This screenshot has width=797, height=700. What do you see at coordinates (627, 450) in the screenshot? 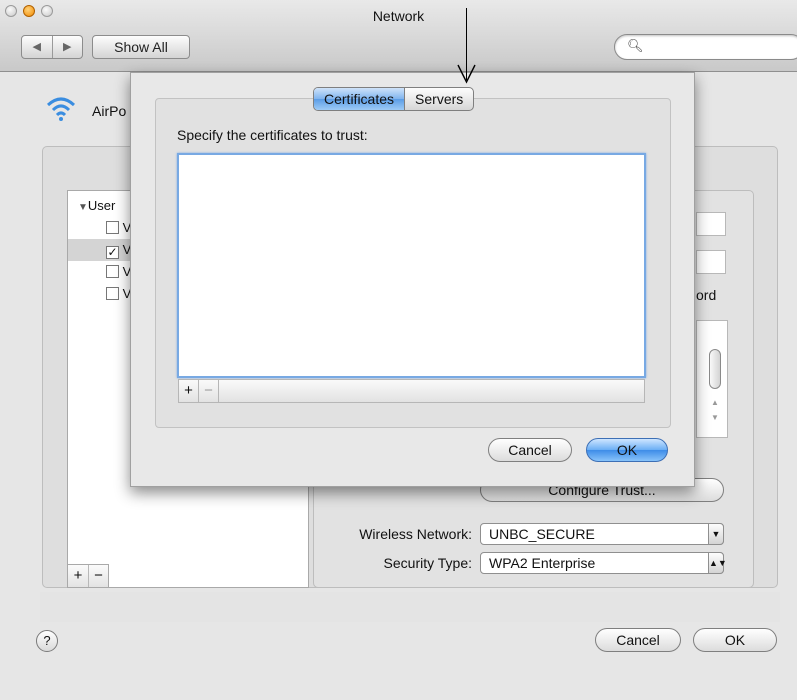
I see `sheet-ok-button: OK` at bounding box center [627, 450].